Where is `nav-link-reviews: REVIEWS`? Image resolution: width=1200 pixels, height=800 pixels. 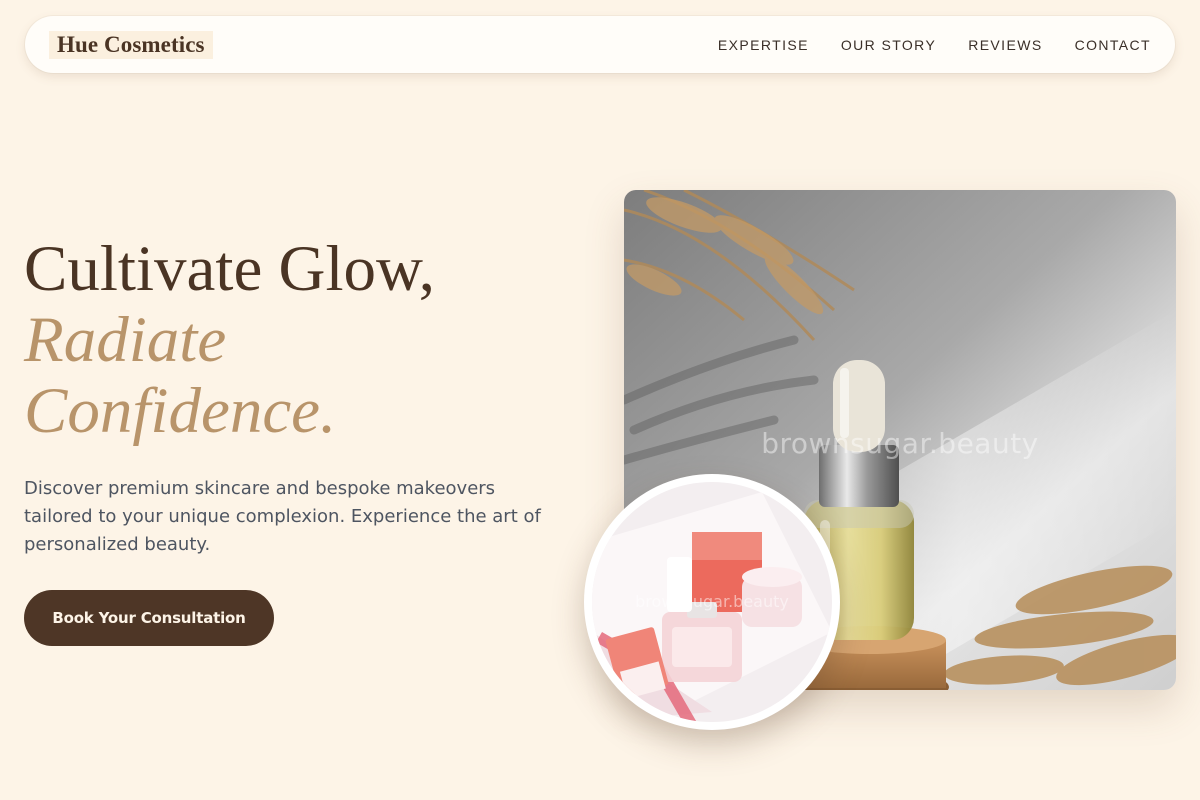
nav-link-reviews: REVIEWS is located at coordinates (1005, 45).